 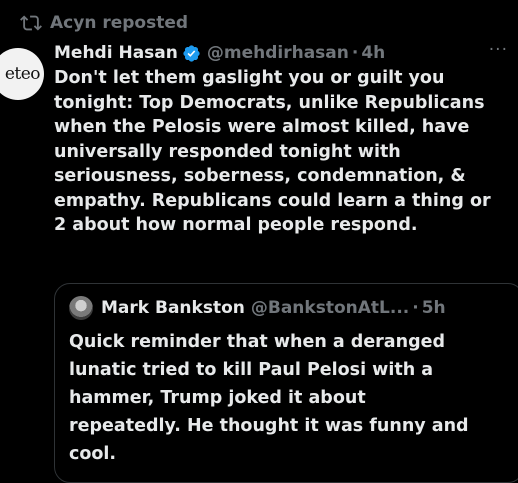 What do you see at coordinates (31, 23) in the screenshot?
I see `repost-icon` at bounding box center [31, 23].